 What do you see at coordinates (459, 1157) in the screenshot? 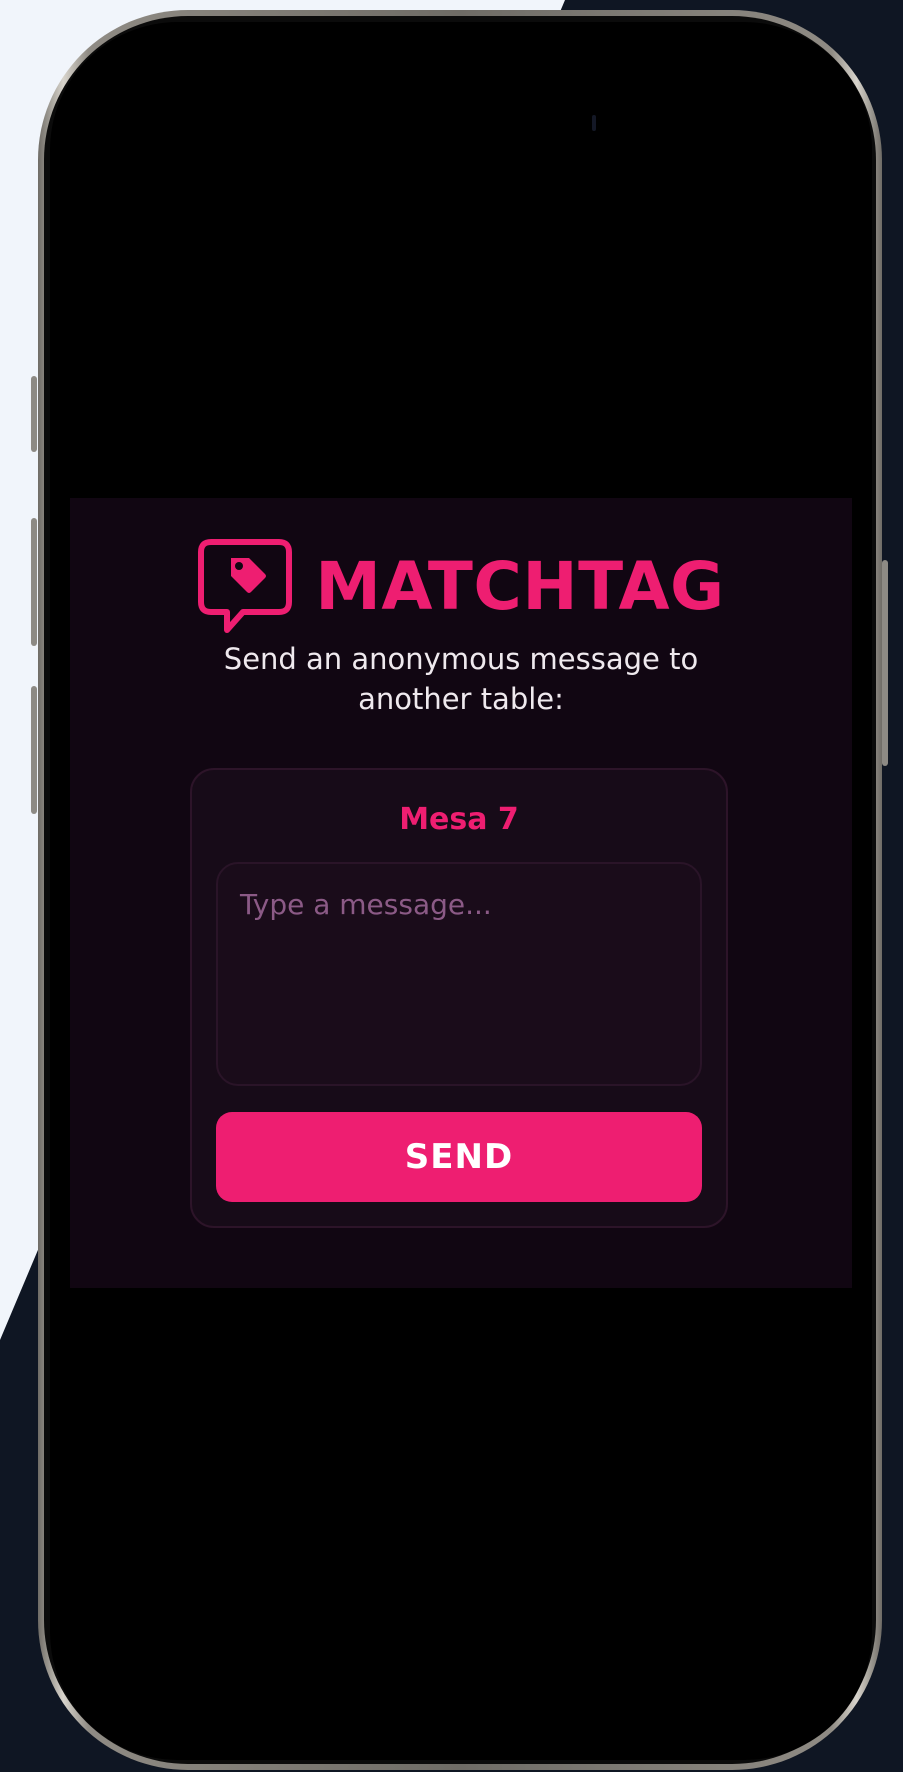
I see `send-button: SEND` at bounding box center [459, 1157].